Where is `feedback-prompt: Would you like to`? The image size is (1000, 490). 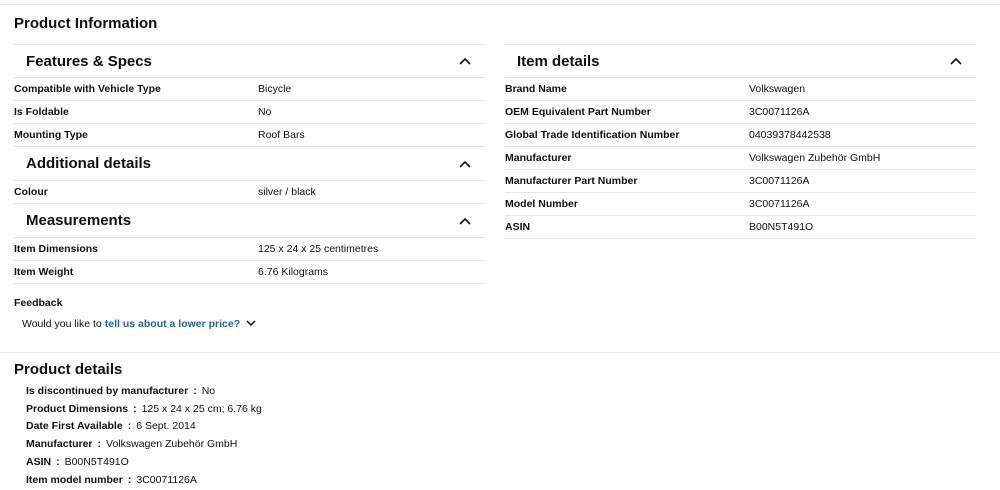 feedback-prompt: Would you like to is located at coordinates (62, 324).